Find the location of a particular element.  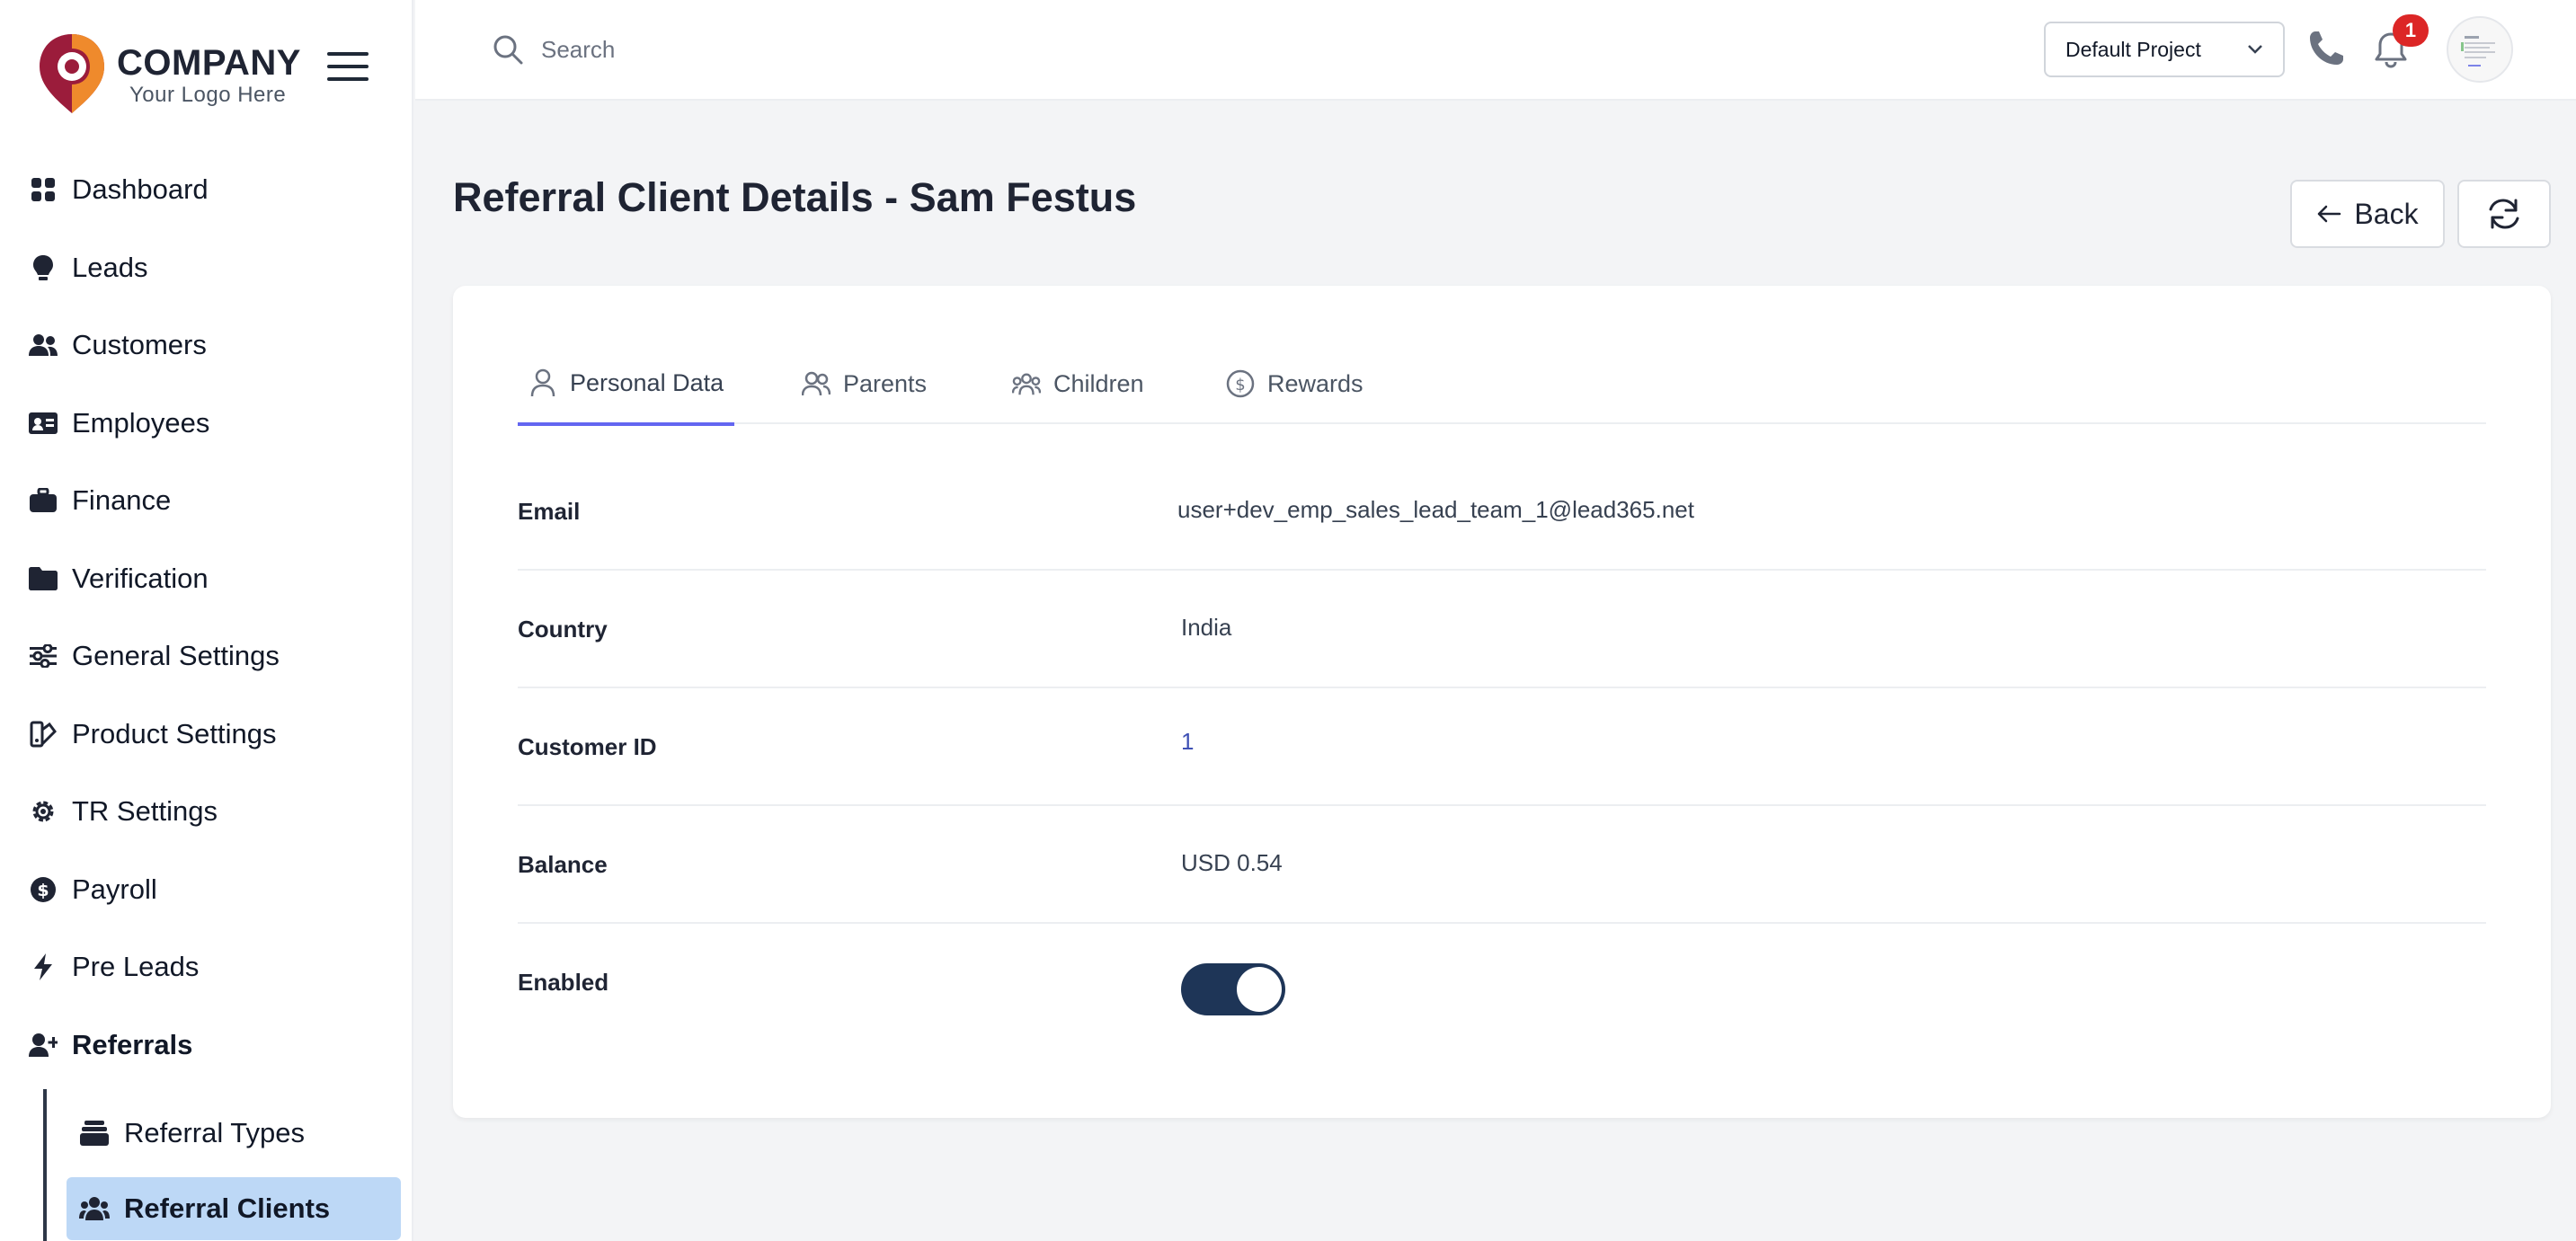

avatar is located at coordinates (2480, 49).